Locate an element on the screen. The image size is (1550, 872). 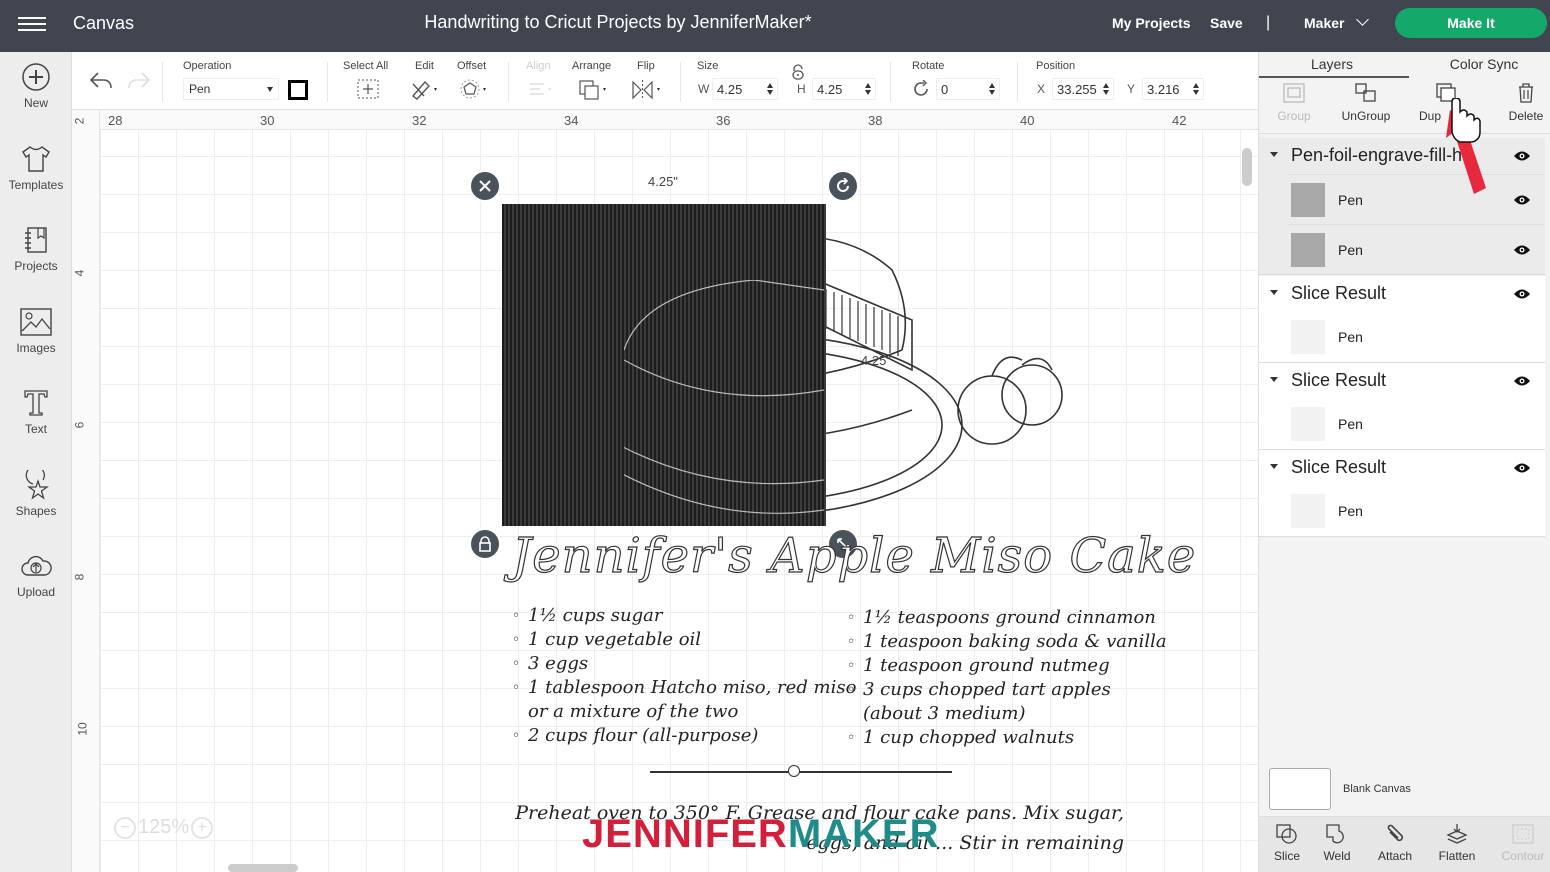
position-x-input: 33.255 is located at coordinates (1083, 89).